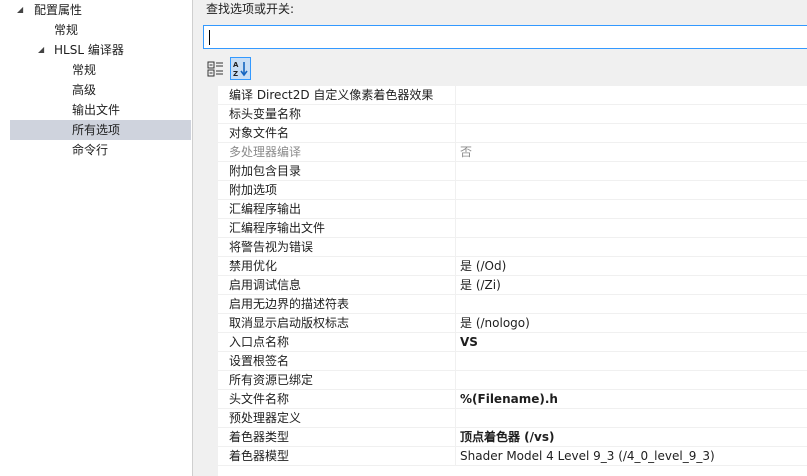 The height and width of the screenshot is (476, 807). I want to click on grid-gutter, so click(211, 281).